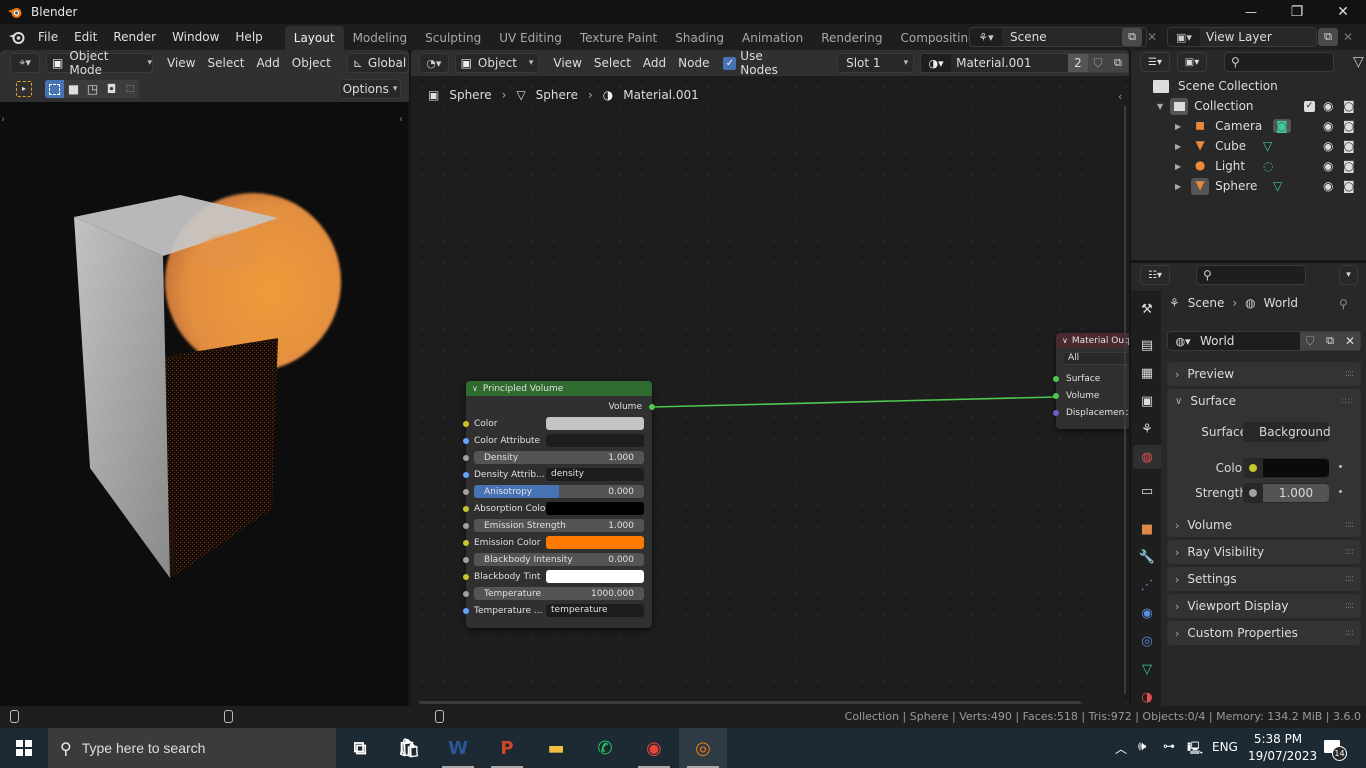 The height and width of the screenshot is (768, 1366). I want to click on viewport-menu-view: View, so click(181, 63).